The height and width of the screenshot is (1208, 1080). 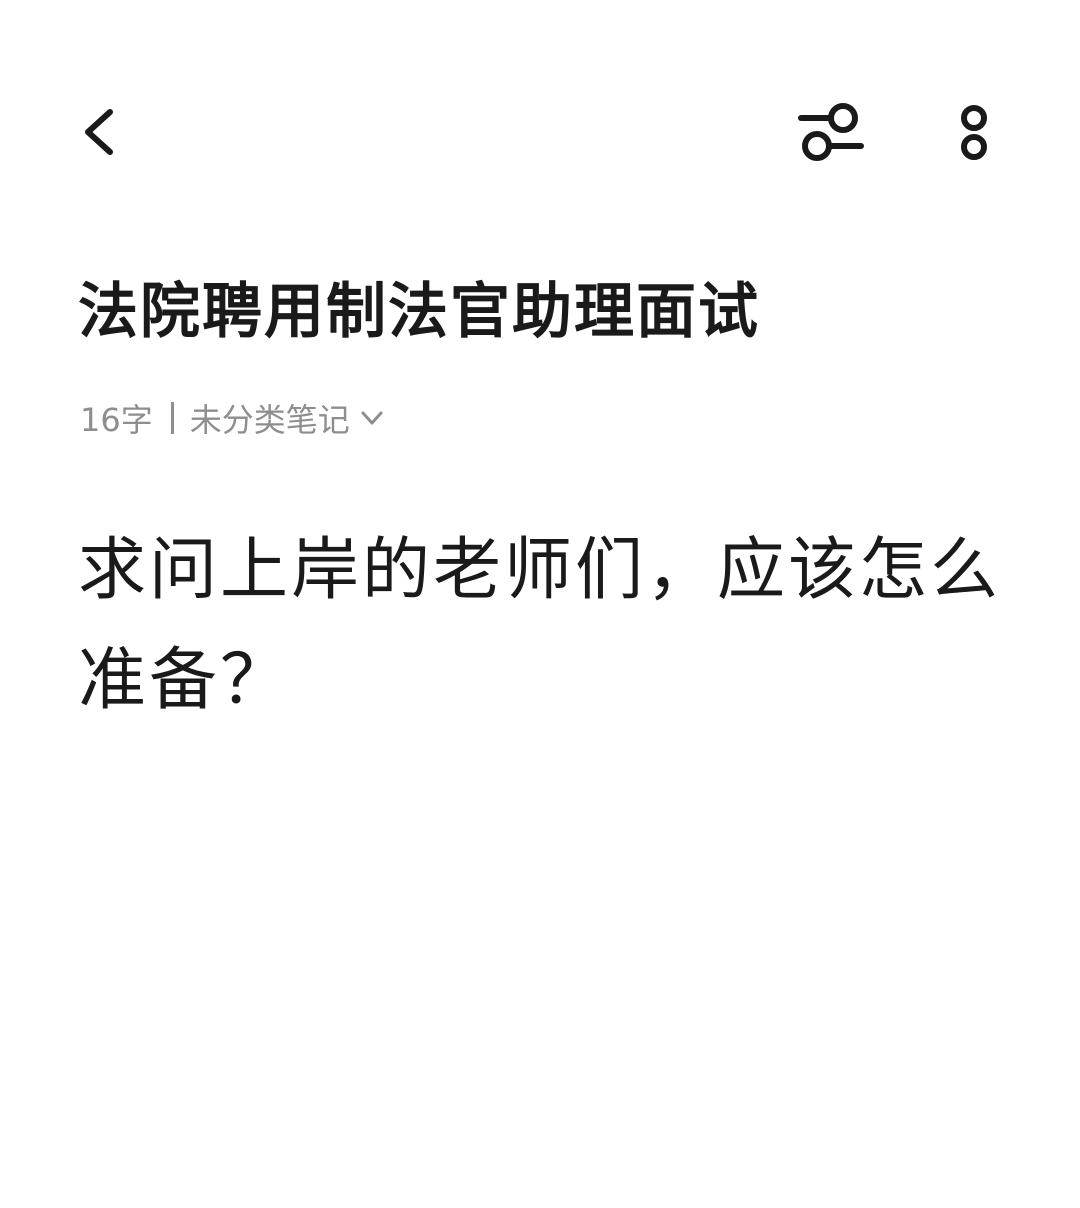 What do you see at coordinates (116, 420) in the screenshot?
I see `word-count: 16字` at bounding box center [116, 420].